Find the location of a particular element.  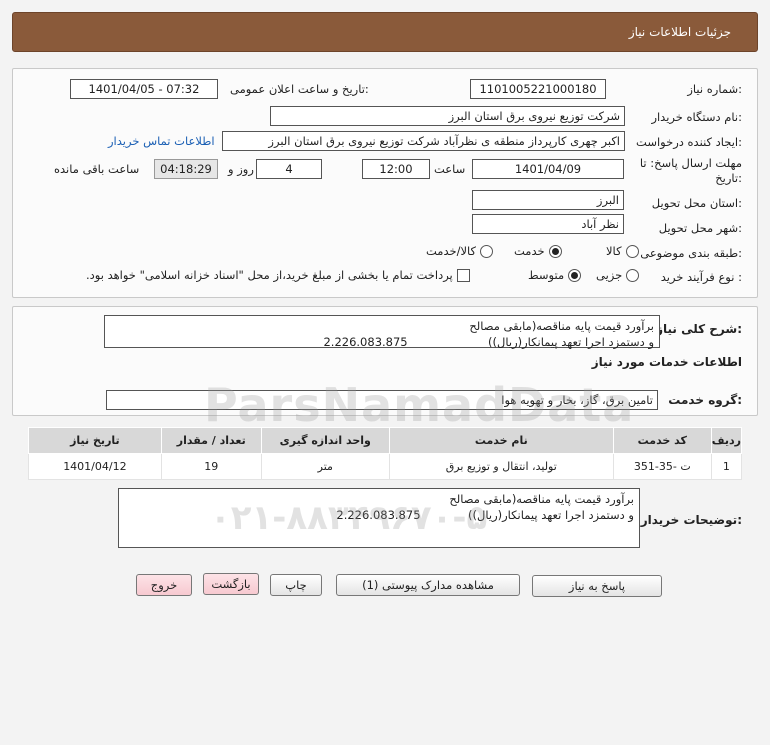

col-unit: واحد اندازه گیری is located at coordinates (325, 440).